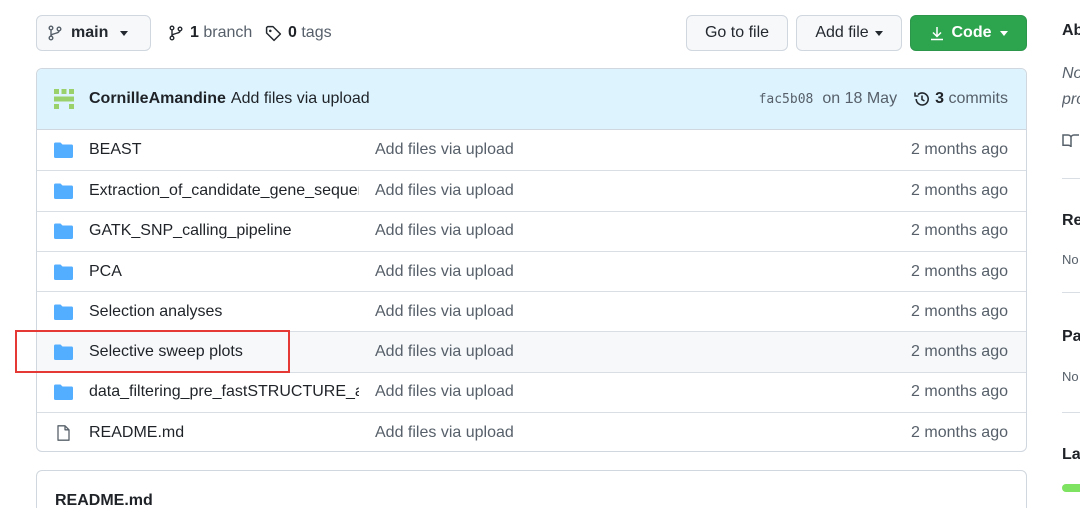 This screenshot has height=508, width=1080. I want to click on history-icon, so click(922, 99).